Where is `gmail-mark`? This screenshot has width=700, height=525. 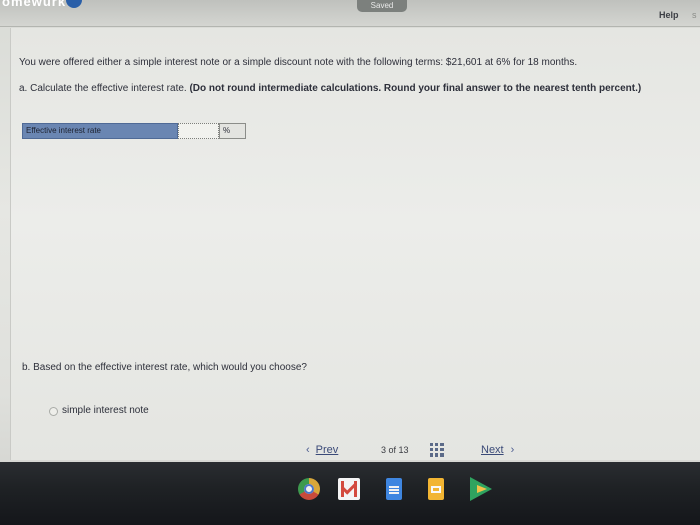
gmail-mark is located at coordinates (349, 486).